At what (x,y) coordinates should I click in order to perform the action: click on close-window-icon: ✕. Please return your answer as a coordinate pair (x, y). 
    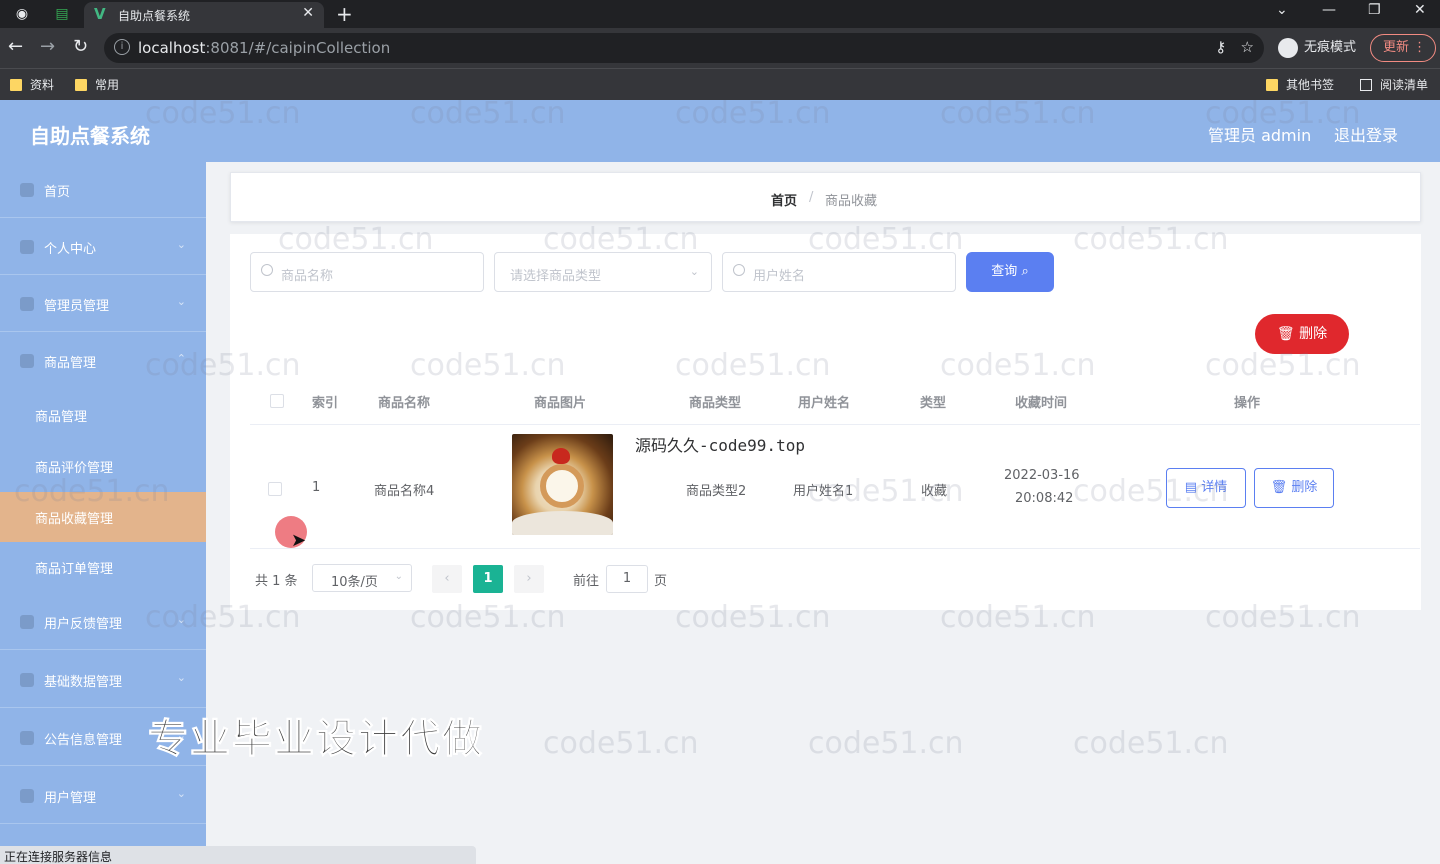
    Looking at the image, I should click on (1420, 10).